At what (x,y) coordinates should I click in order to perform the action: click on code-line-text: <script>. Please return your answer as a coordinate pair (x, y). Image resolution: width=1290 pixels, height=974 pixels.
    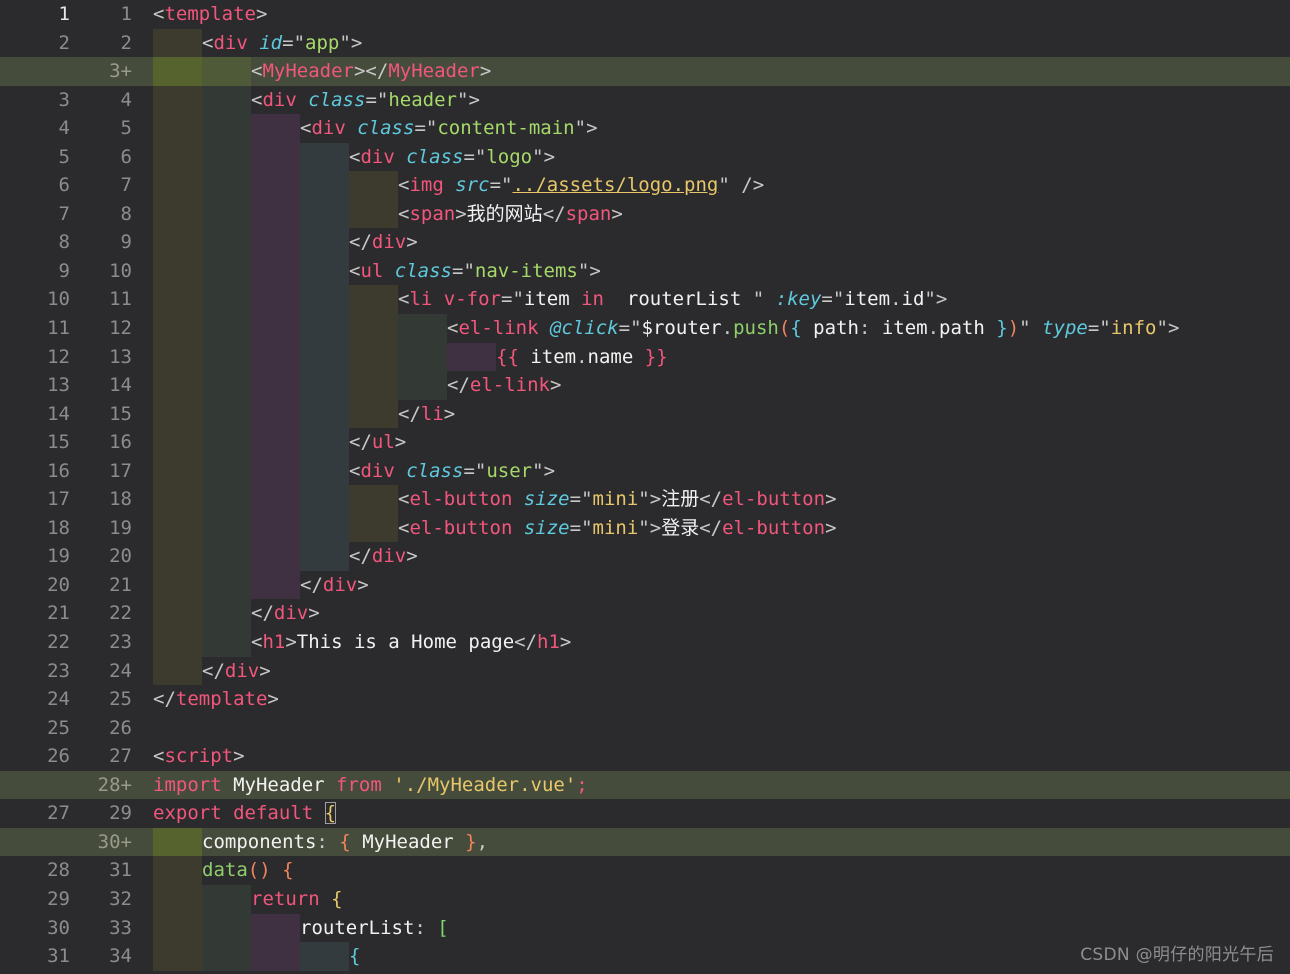
    Looking at the image, I should click on (199, 756).